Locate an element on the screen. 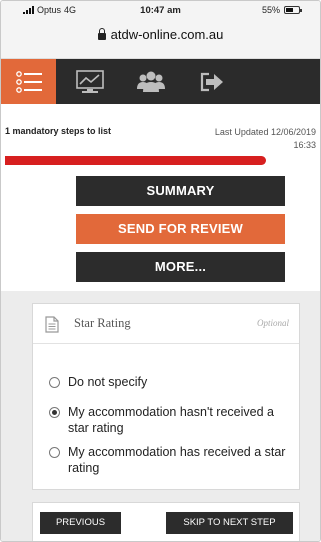 Image resolution: width=321 pixels, height=542 pixels. monitor-chart-icon is located at coordinates (89, 81).